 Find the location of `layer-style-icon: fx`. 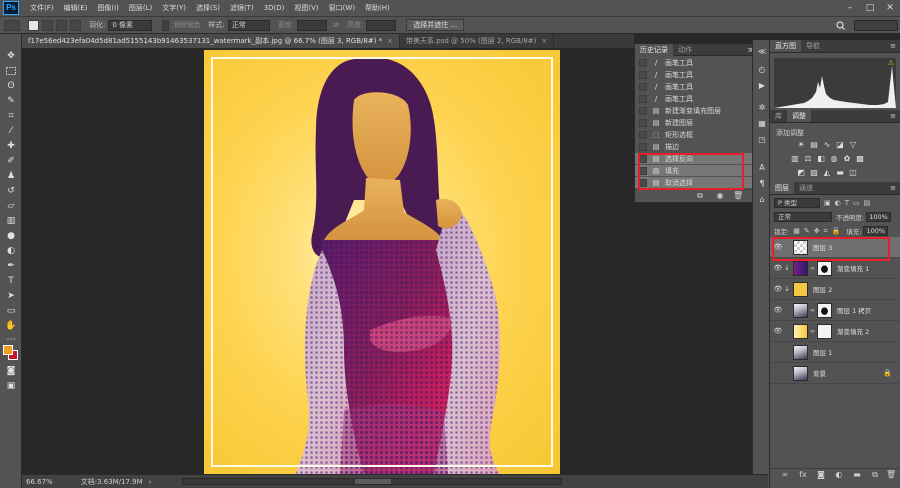

layer-style-icon: fx is located at coordinates (803, 475).